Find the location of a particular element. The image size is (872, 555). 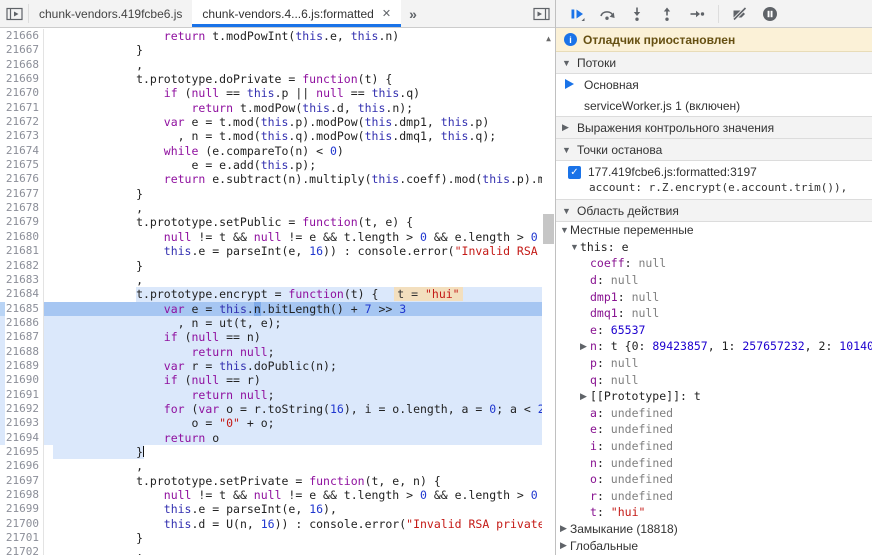

code-text: this.e = parseInt(e, 16), is located at coordinates (293, 509).